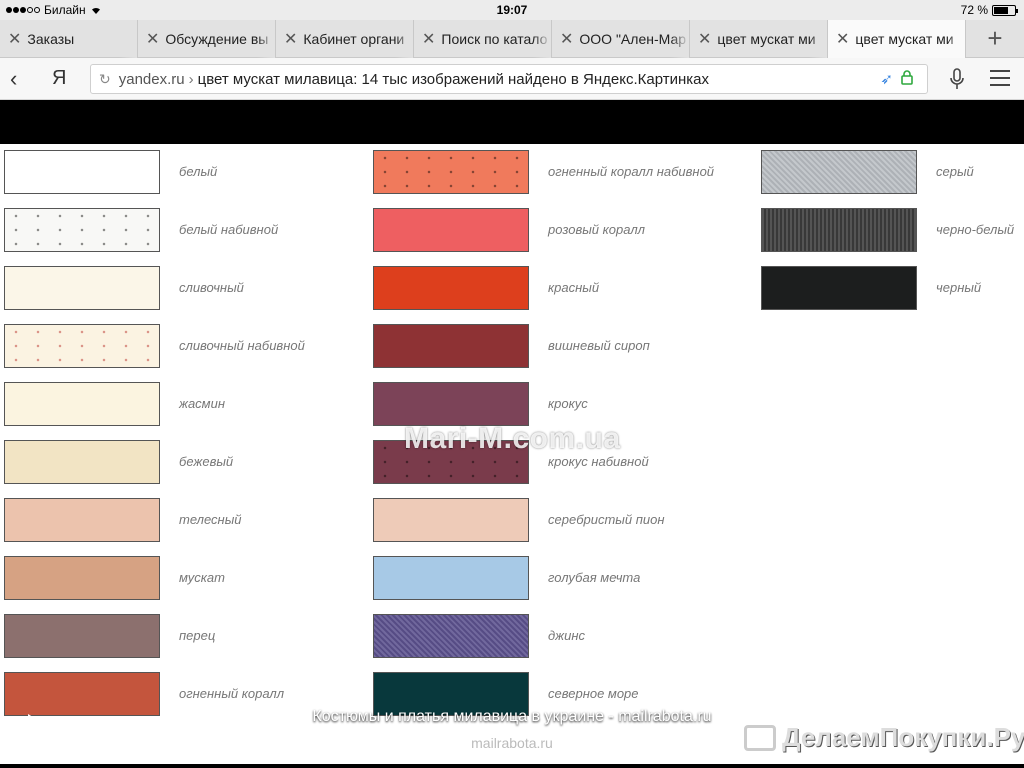  I want to click on tab-label: Обсуждение вы, so click(217, 39).